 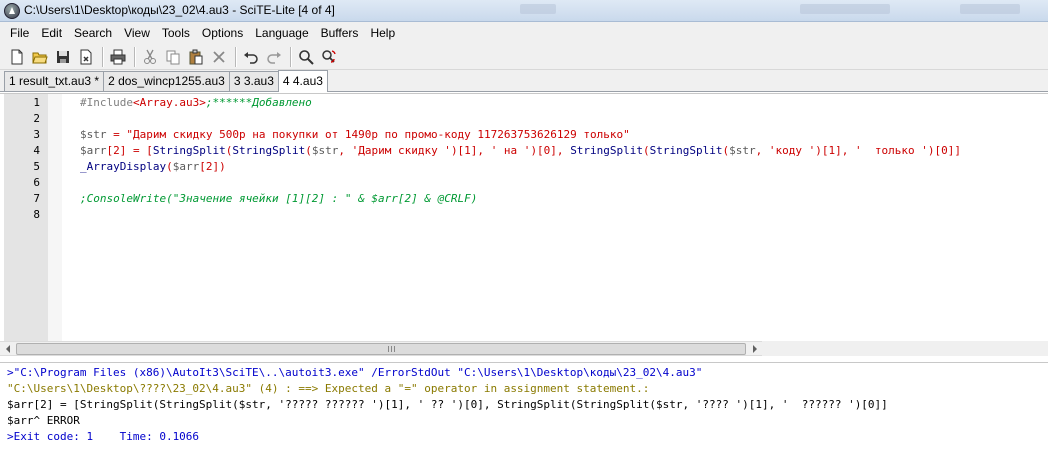 I want to click on copy-button, so click(x=173, y=57).